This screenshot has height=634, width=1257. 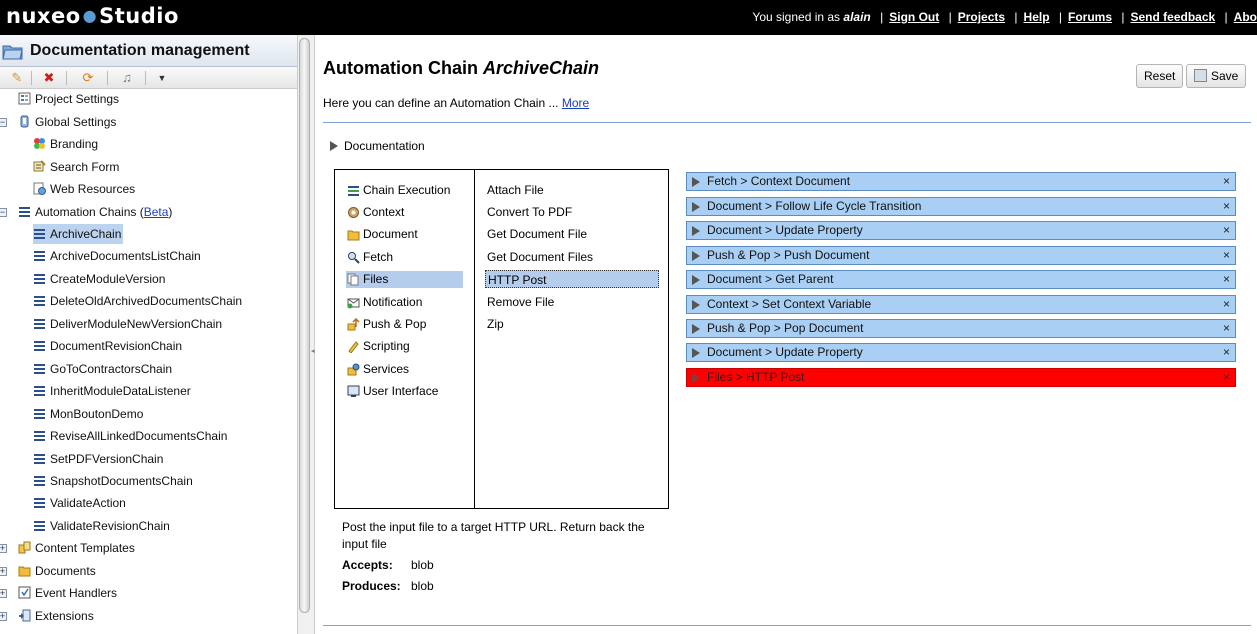 What do you see at coordinates (404, 212) in the screenshot?
I see `category-context: Context` at bounding box center [404, 212].